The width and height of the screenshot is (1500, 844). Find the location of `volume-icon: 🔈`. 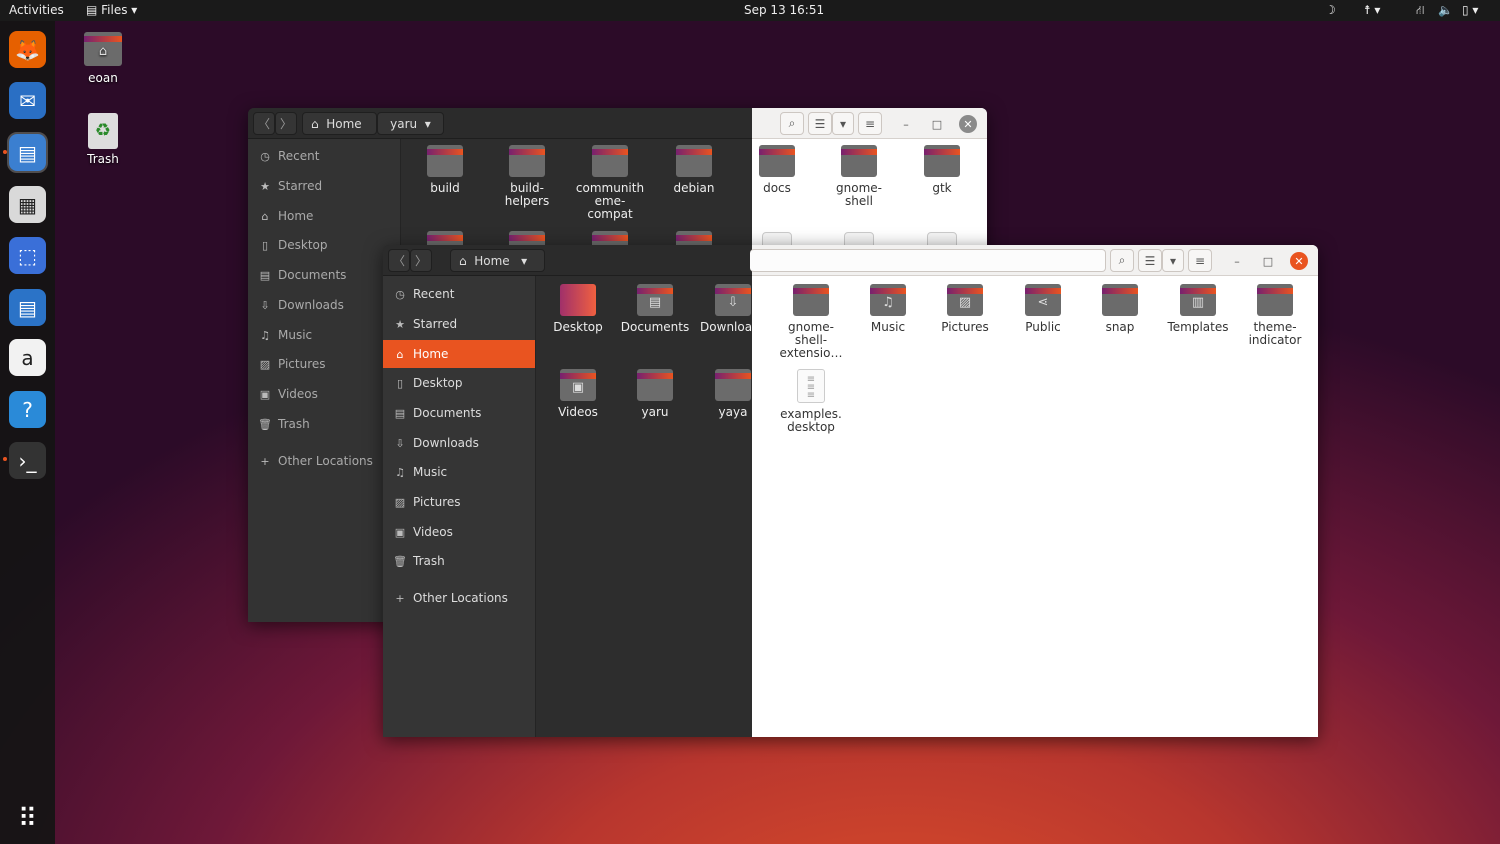

volume-icon: 🔈 is located at coordinates (1445, 10).